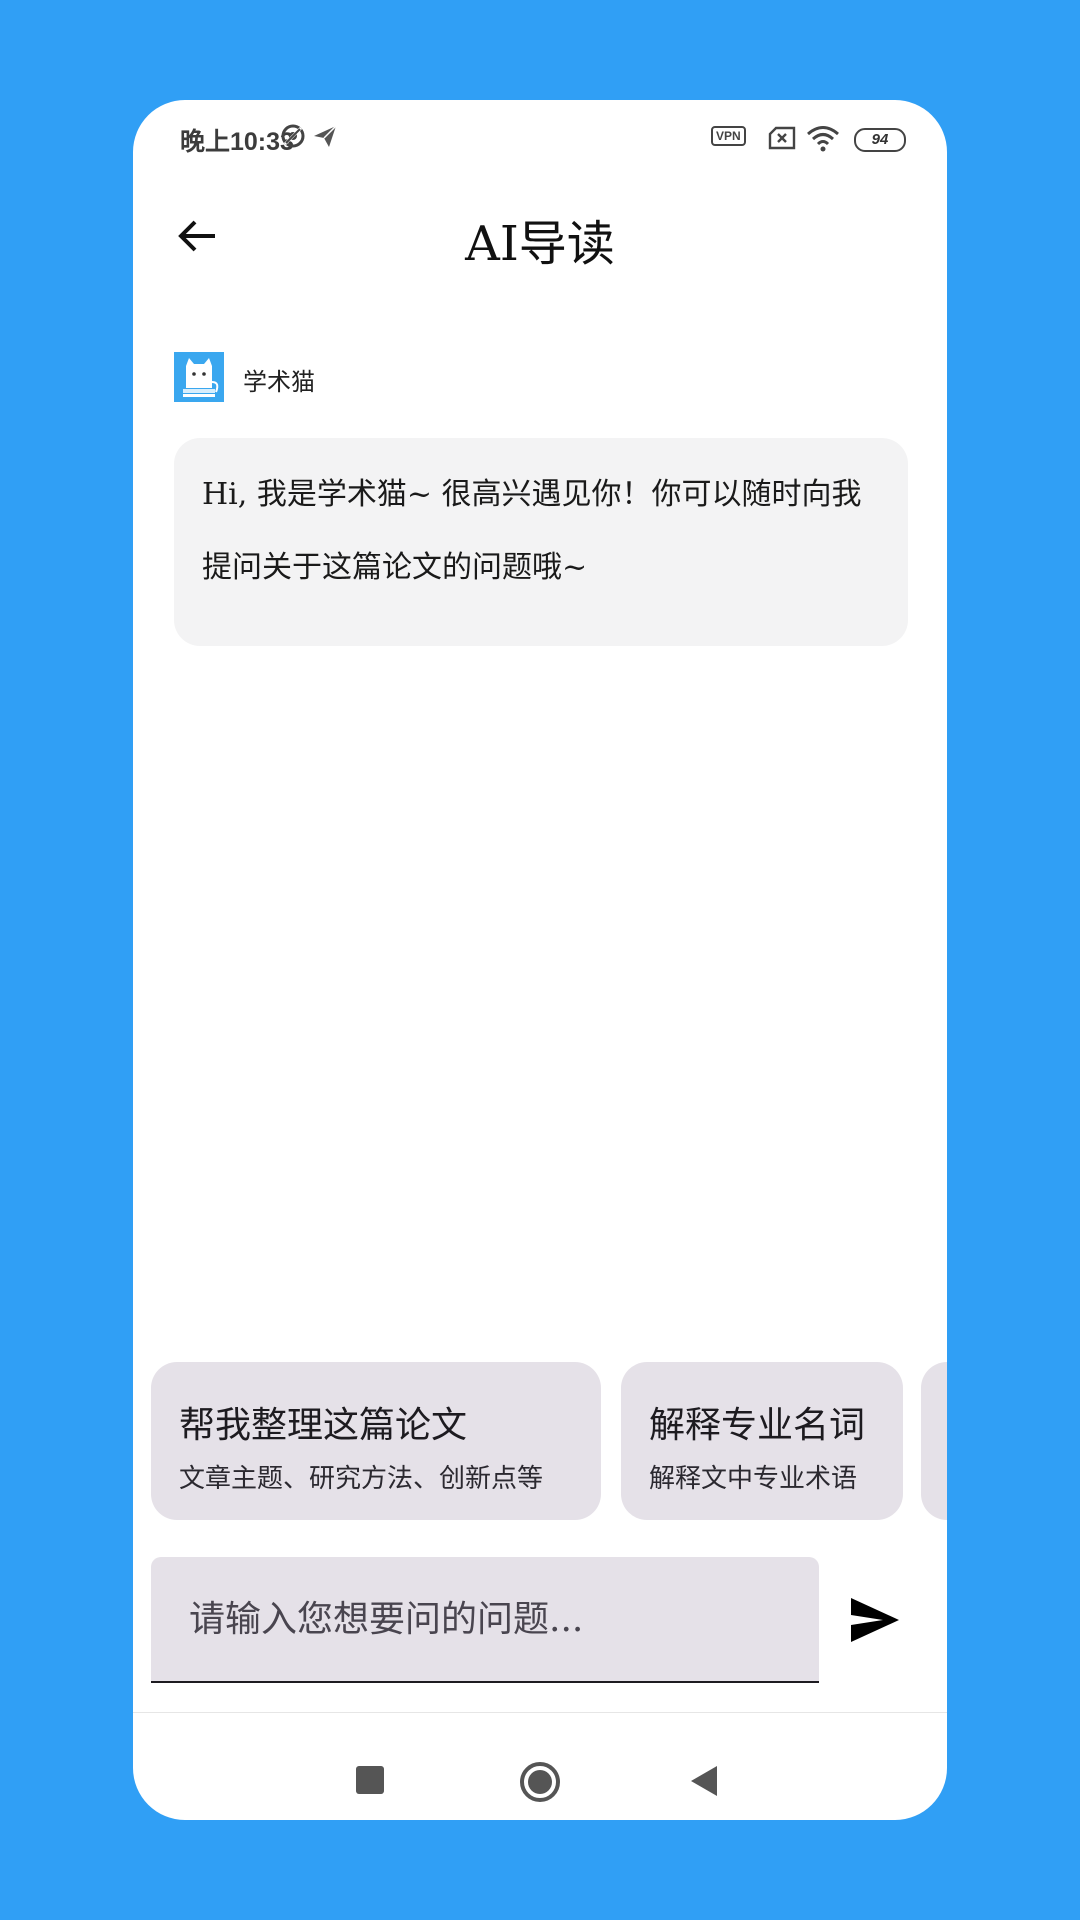 This screenshot has width=1080, height=1920. What do you see at coordinates (540, 139) in the screenshot?
I see `status-bar: 晚上10:33 VPN 94` at bounding box center [540, 139].